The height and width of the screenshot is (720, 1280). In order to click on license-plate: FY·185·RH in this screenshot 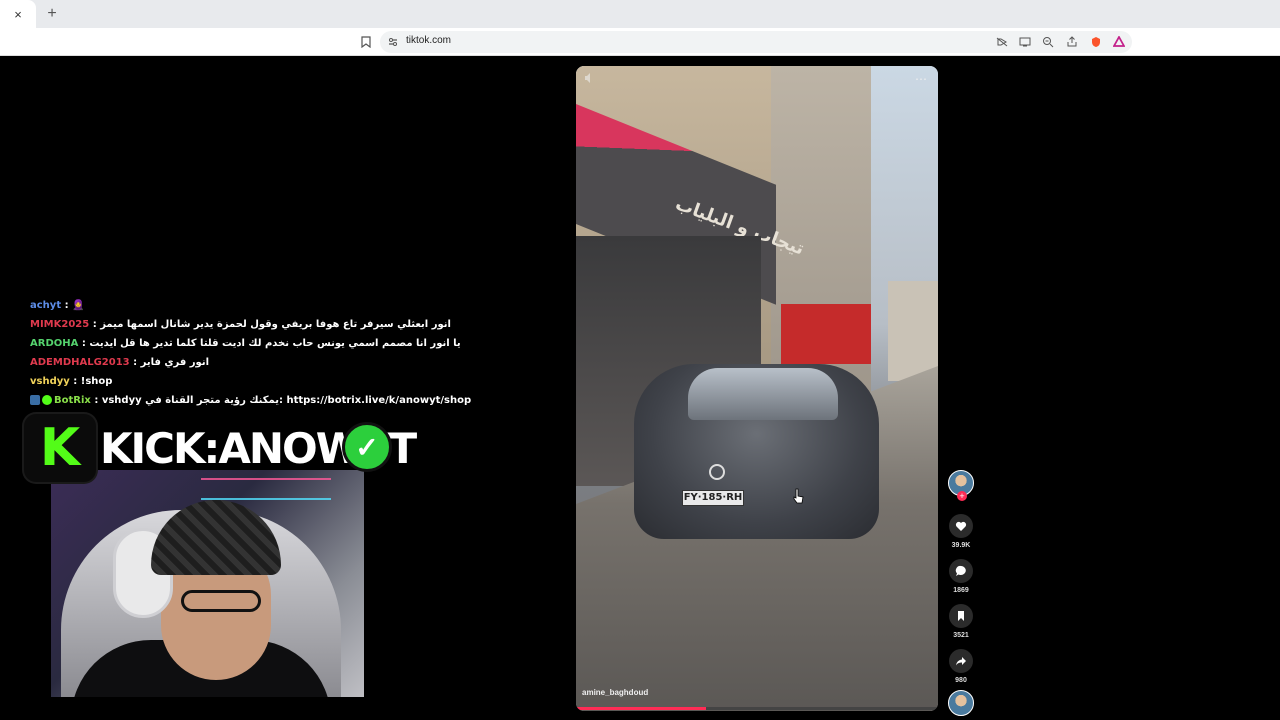, I will do `click(713, 498)`.